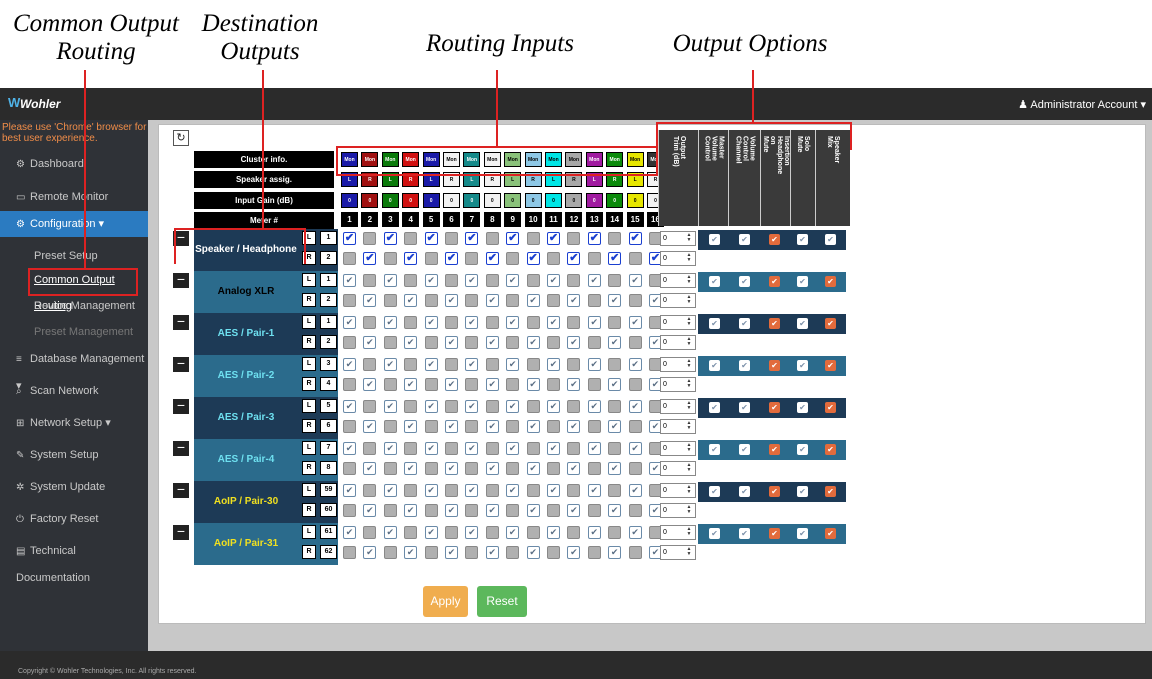 This screenshot has width=1152, height=679. Describe the element at coordinates (74, 391) in the screenshot. I see `sidebar-item-scan-network: ⌕ Scan Network` at that location.